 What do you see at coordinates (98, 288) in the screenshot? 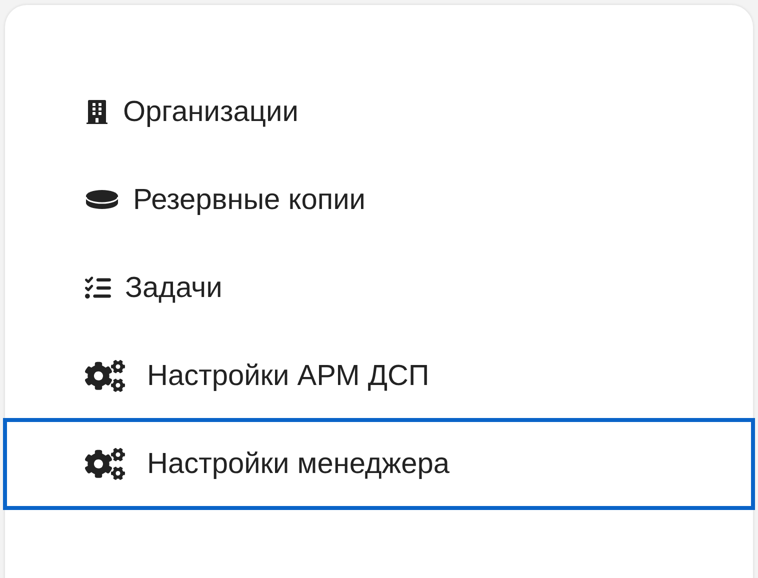
I see `checklist-icon` at bounding box center [98, 288].